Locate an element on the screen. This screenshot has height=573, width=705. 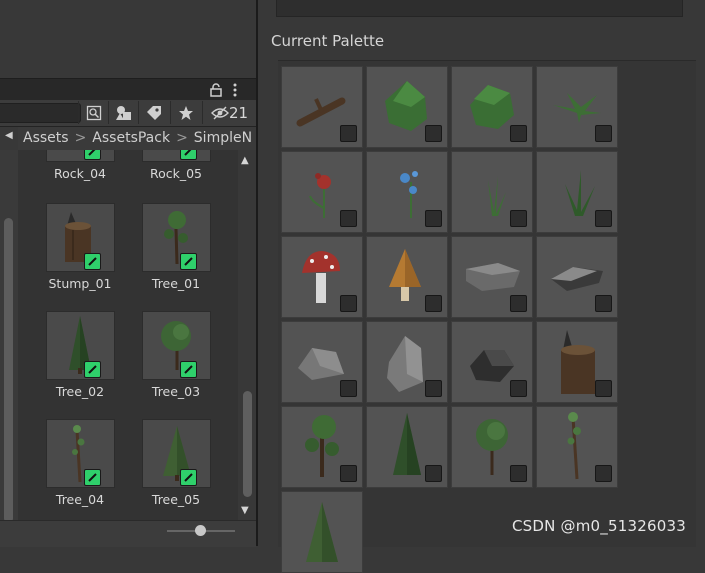
watermark: CSDN @m0_51326033 is located at coordinates (599, 526).